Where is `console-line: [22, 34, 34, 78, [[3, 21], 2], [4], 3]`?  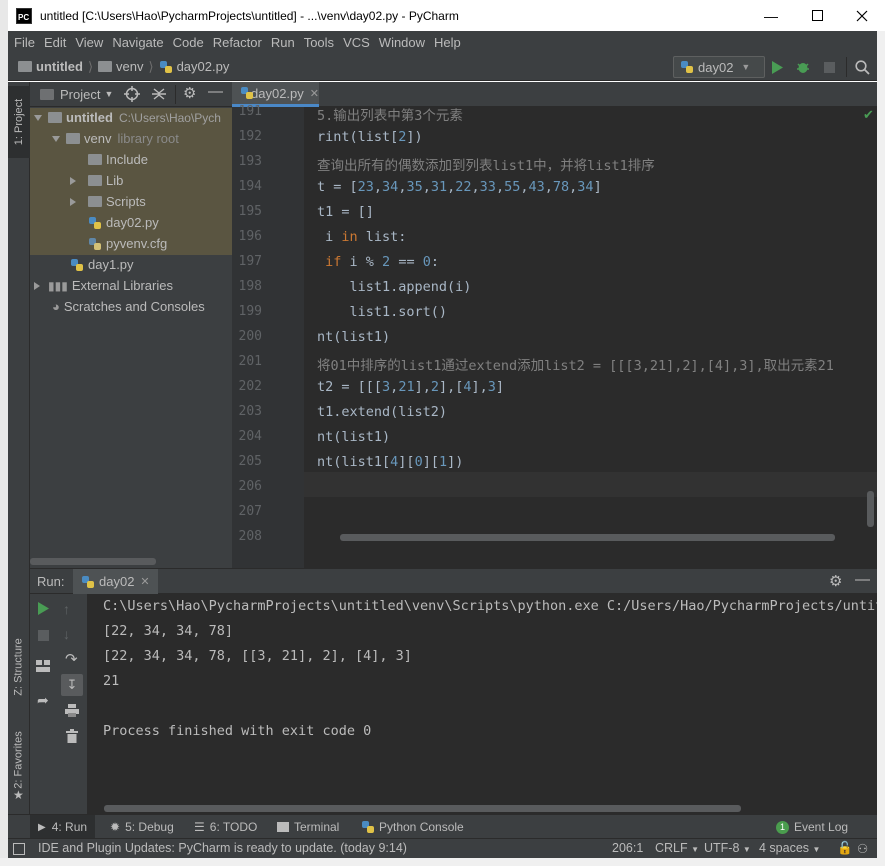 console-line: [22, 34, 34, 78, [[3, 21], 2], [4], 3] is located at coordinates (257, 656).